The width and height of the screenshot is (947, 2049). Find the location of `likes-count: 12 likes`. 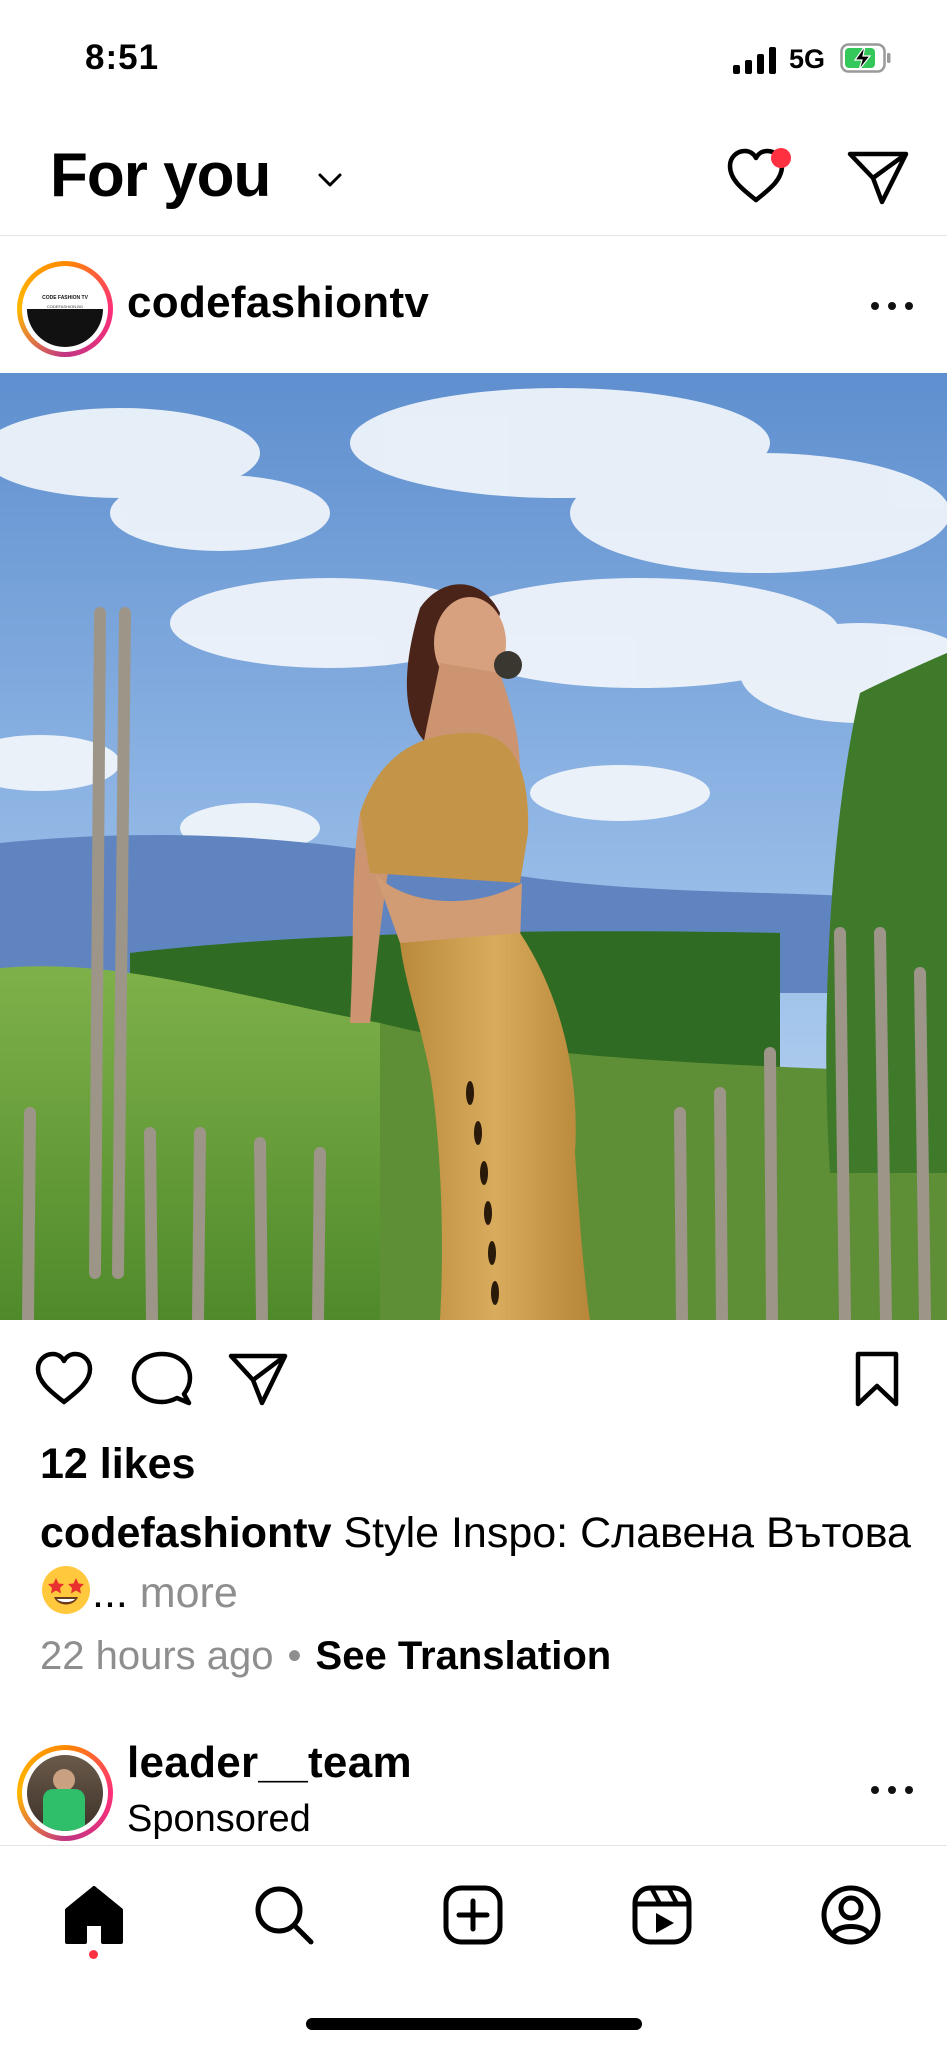

likes-count: 12 likes is located at coordinates (117, 1464).